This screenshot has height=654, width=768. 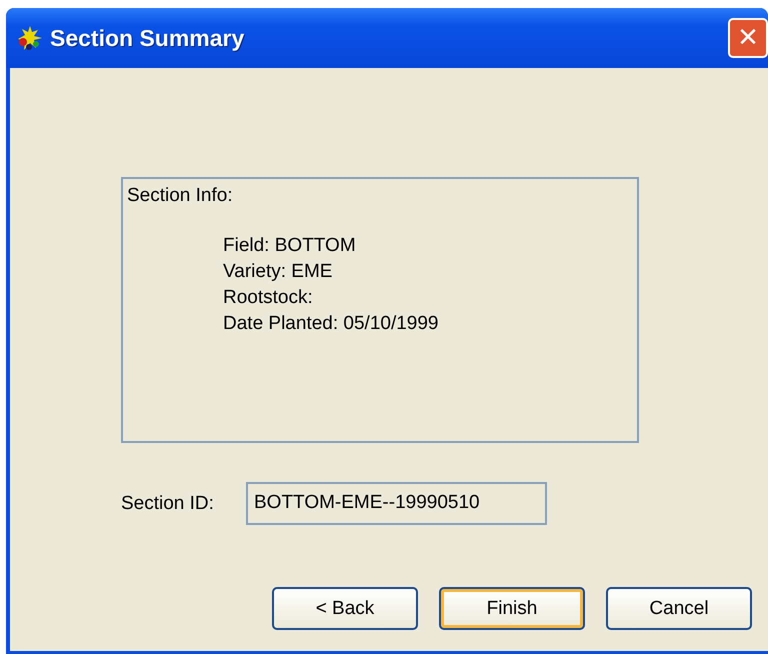 What do you see at coordinates (396, 503) in the screenshot?
I see `section-id-field: BOTTOM-EME--19990510` at bounding box center [396, 503].